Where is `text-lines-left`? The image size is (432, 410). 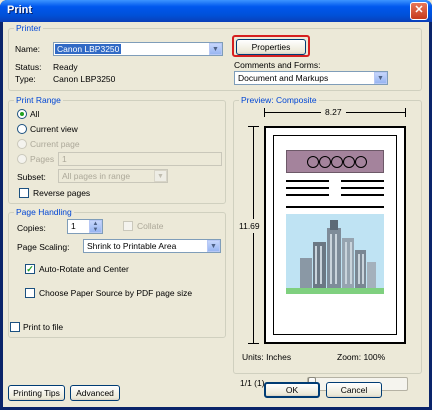 text-lines-left is located at coordinates (307, 190).